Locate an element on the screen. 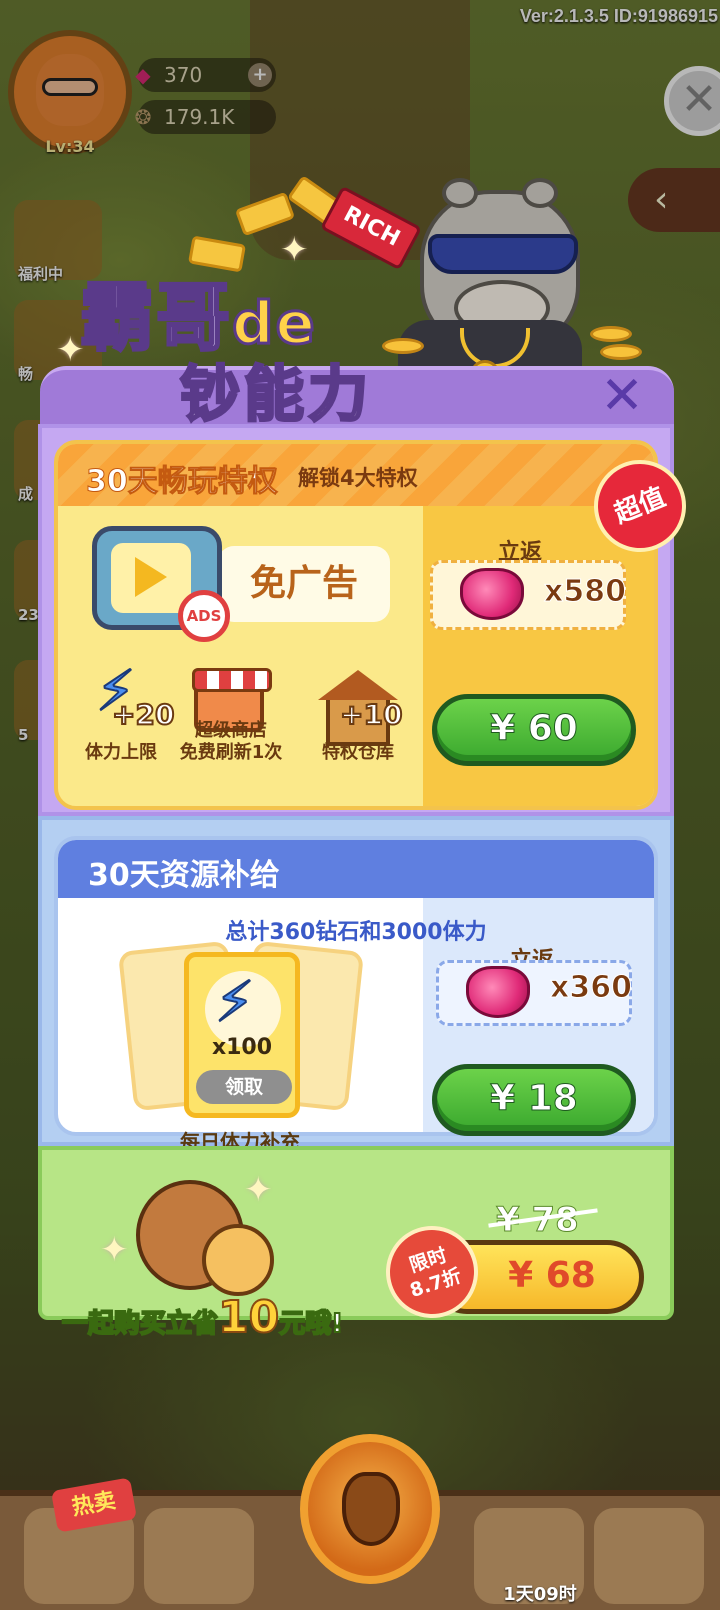  buy-60-button: ¥ 60 is located at coordinates (534, 730).